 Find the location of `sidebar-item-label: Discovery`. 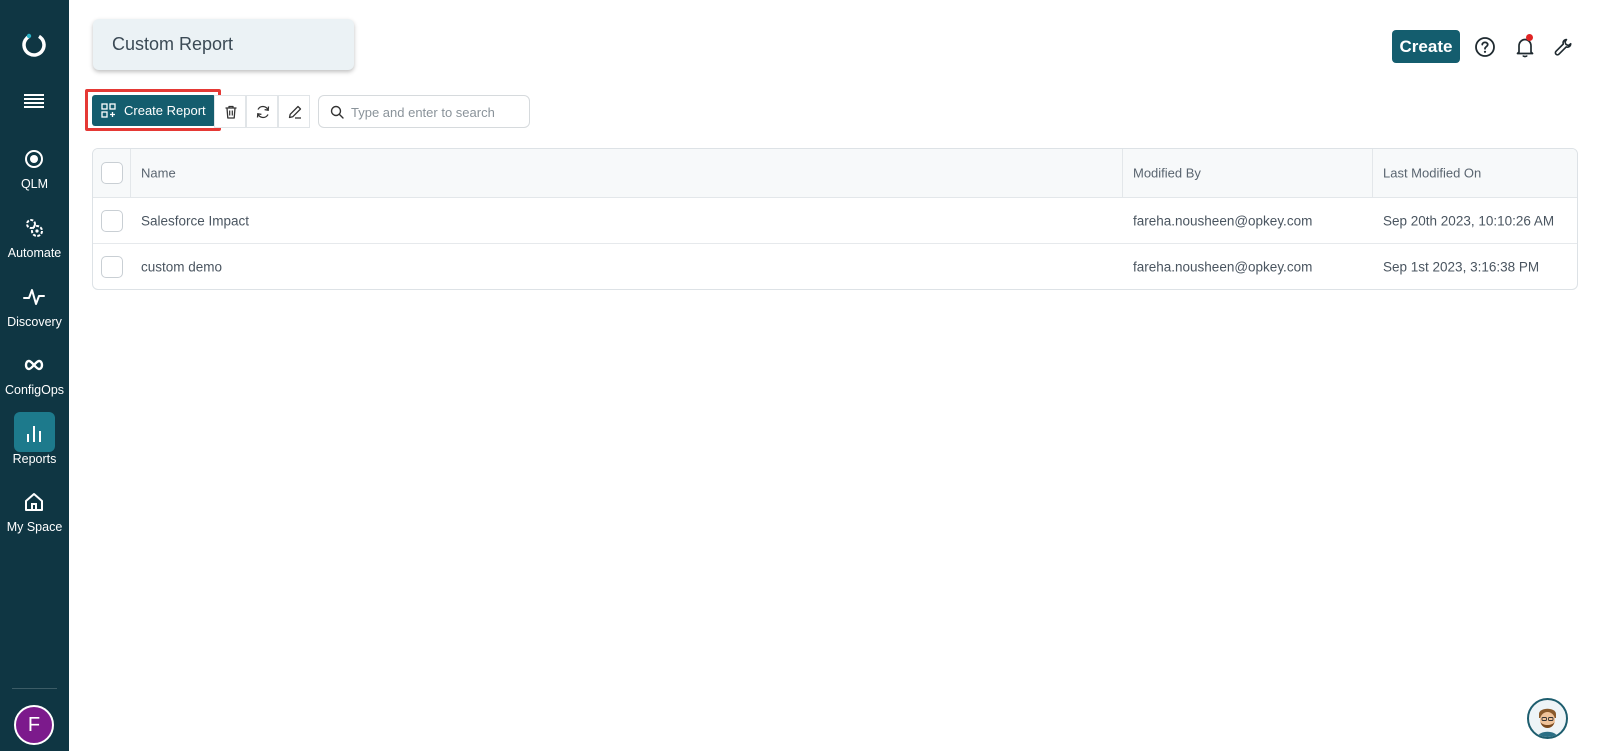

sidebar-item-label: Discovery is located at coordinates (34, 322).